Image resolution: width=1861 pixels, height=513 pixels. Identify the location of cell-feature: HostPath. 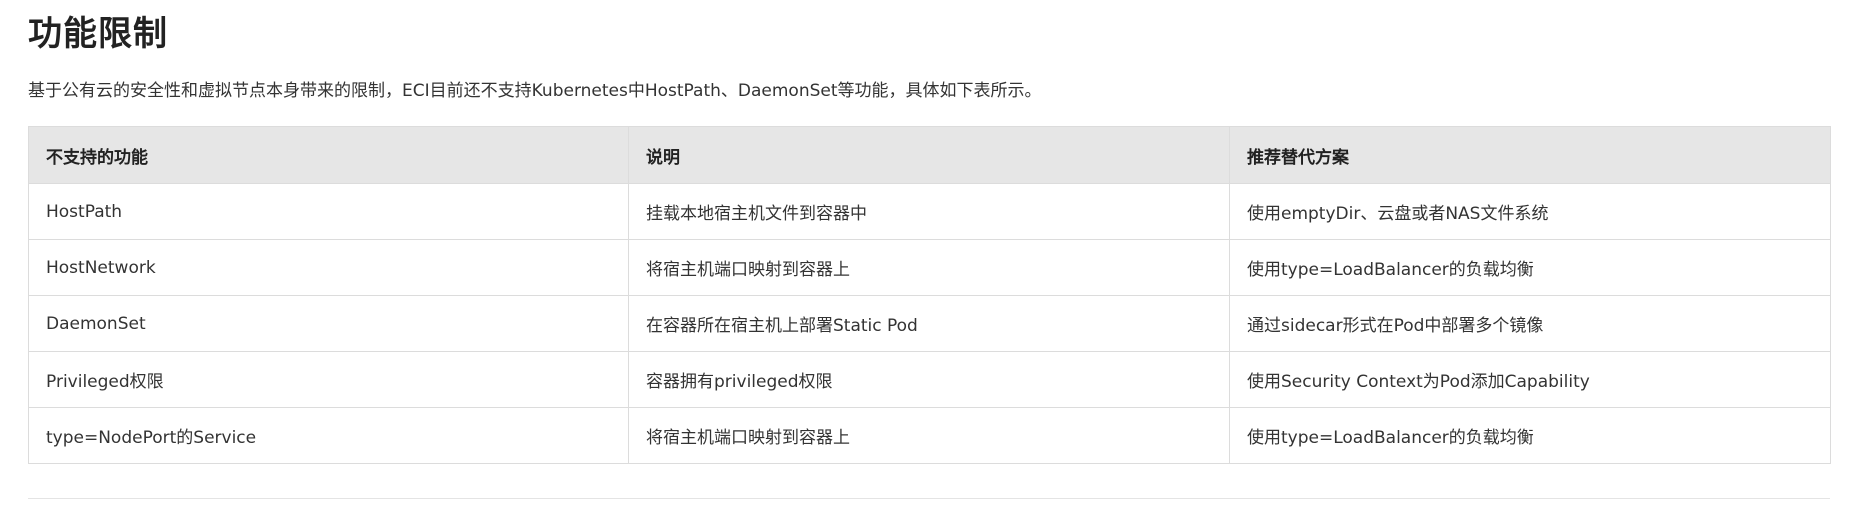
(328, 211).